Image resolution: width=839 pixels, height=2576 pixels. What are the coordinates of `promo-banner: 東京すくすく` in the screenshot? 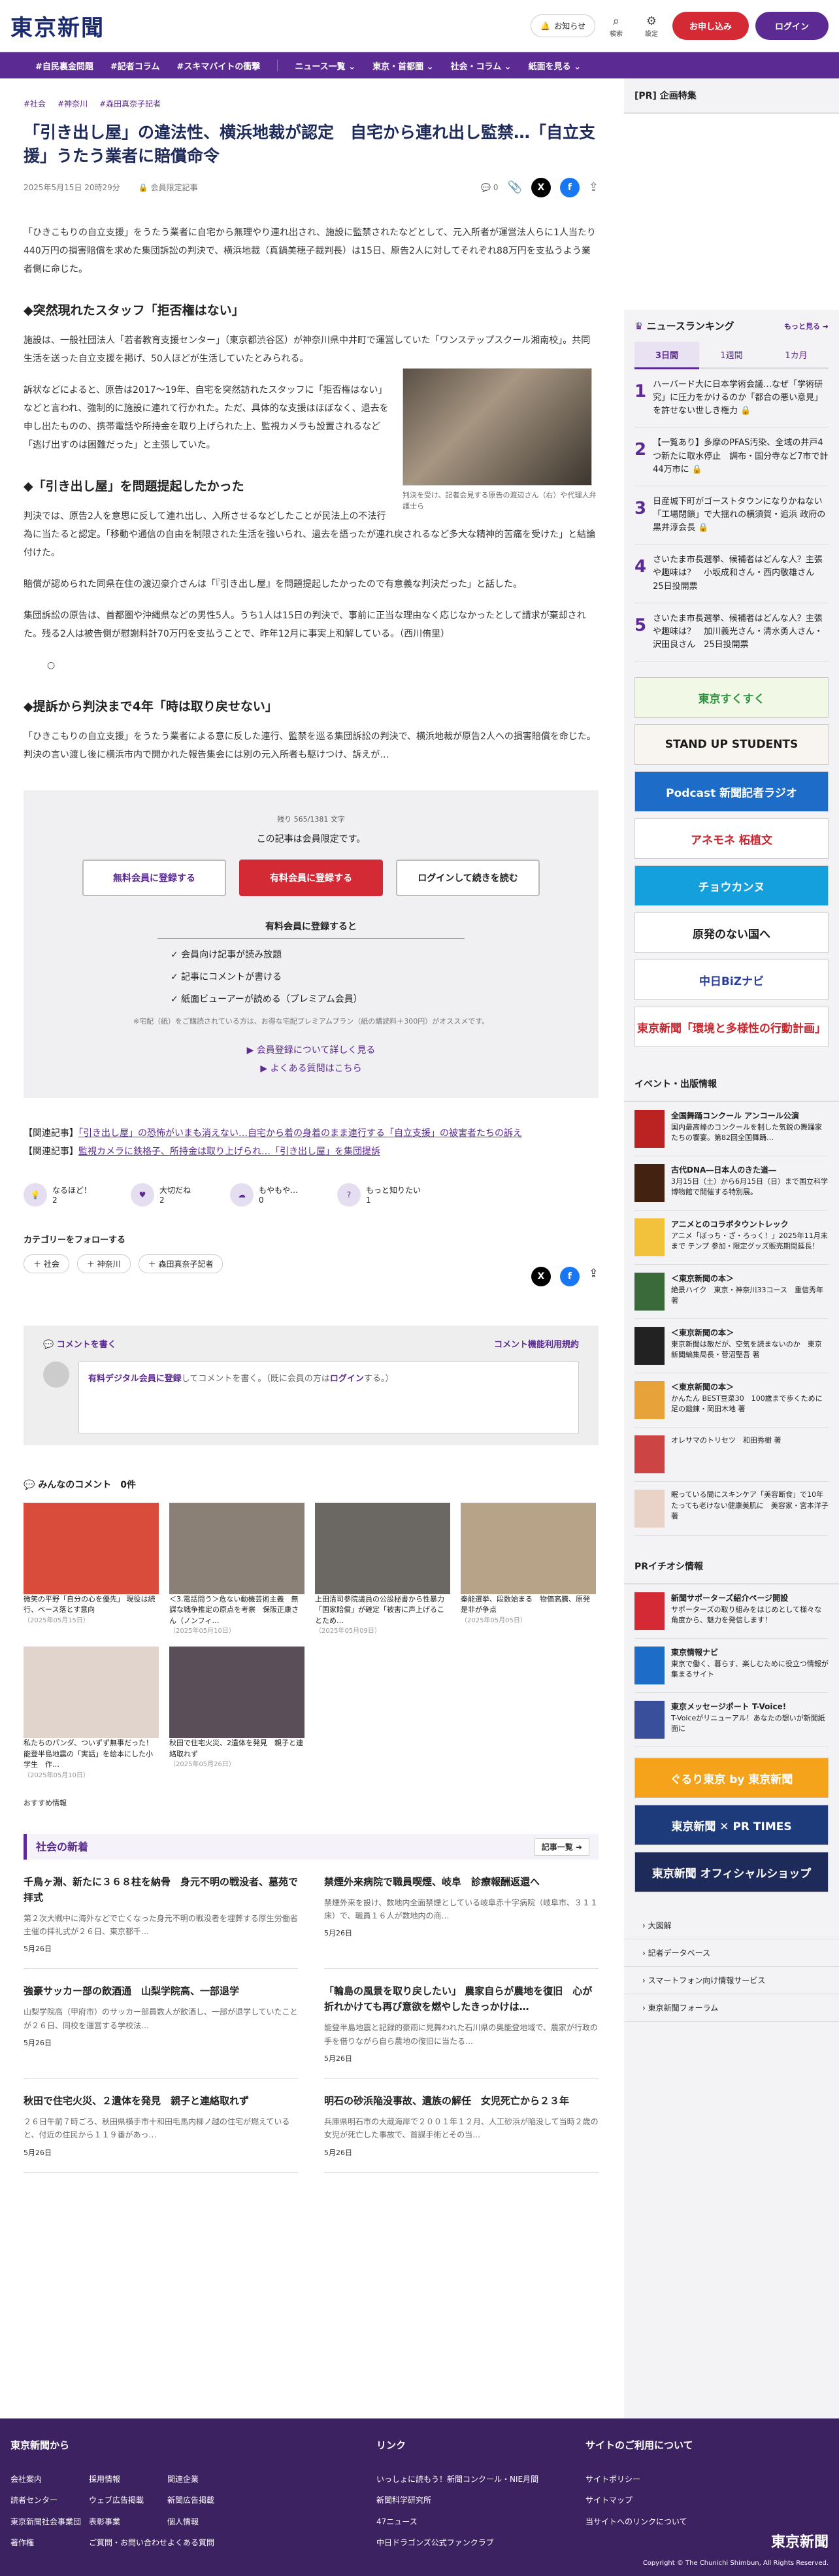 It's located at (731, 698).